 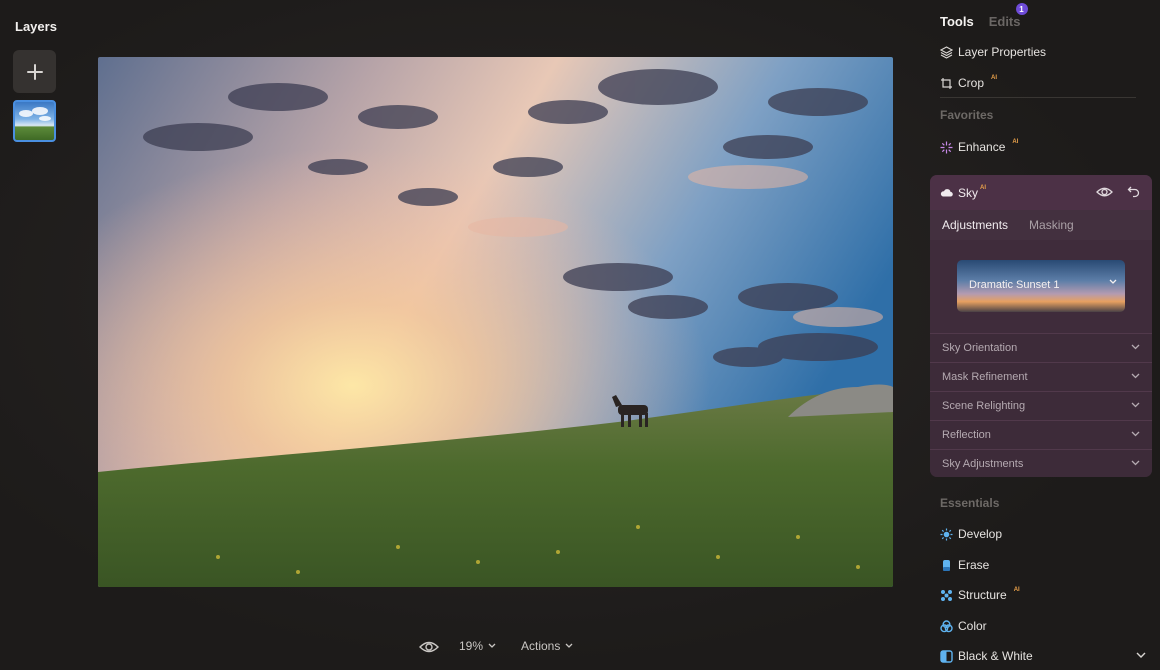 I want to click on tool-label: Develop, so click(x=980, y=534).